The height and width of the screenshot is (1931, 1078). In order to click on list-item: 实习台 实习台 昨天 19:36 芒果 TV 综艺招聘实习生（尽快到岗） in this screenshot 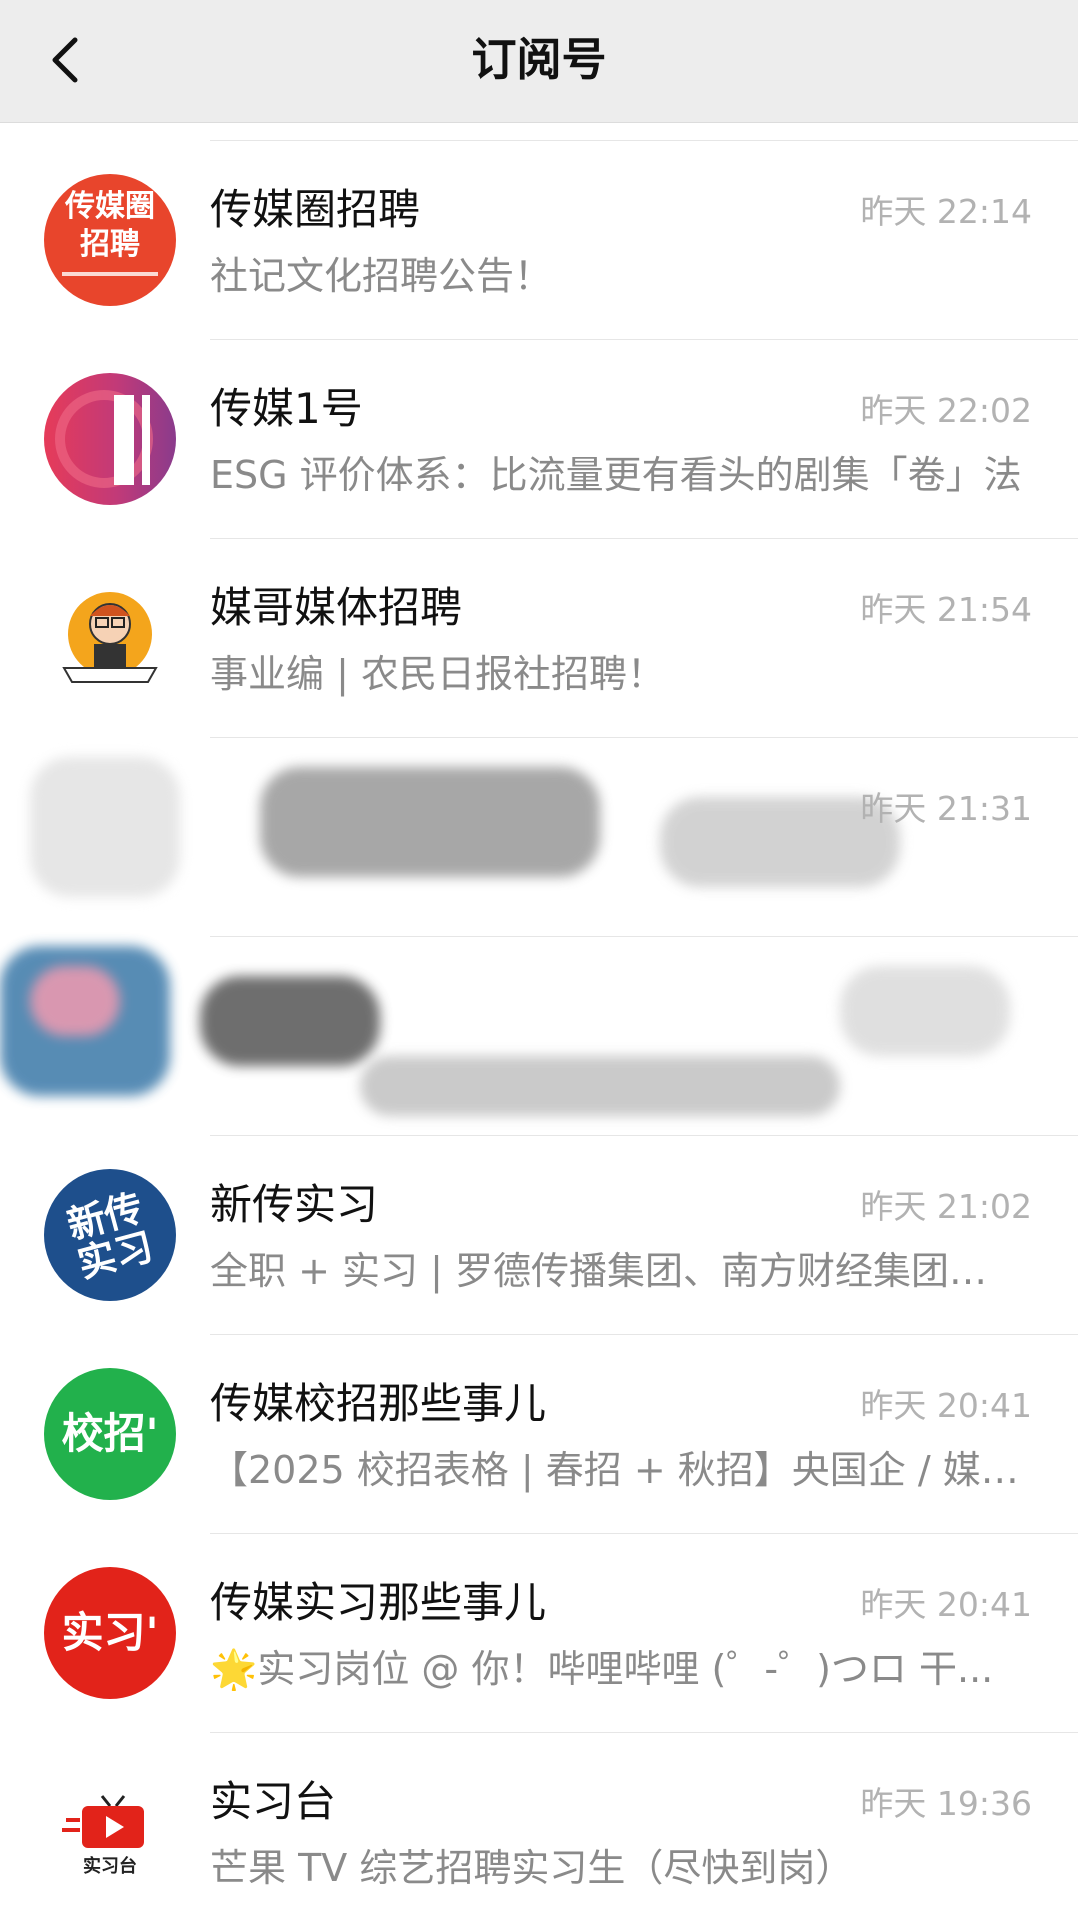, I will do `click(539, 1831)`.